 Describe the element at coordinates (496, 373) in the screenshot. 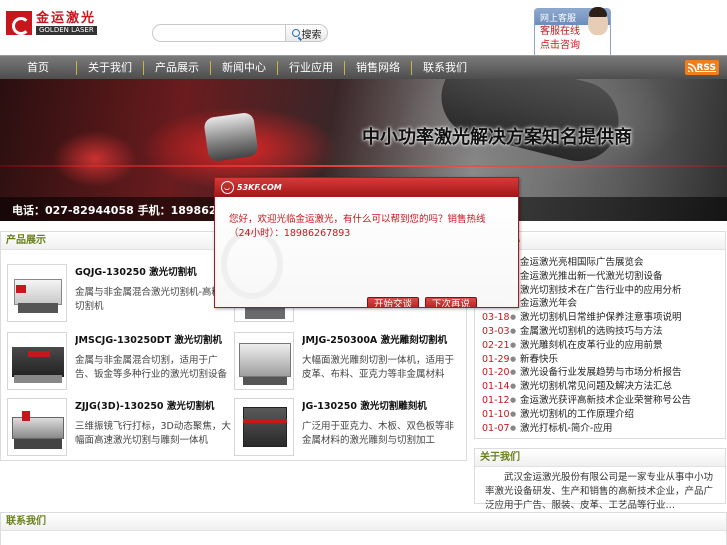

I see `news-date: 01-20` at that location.